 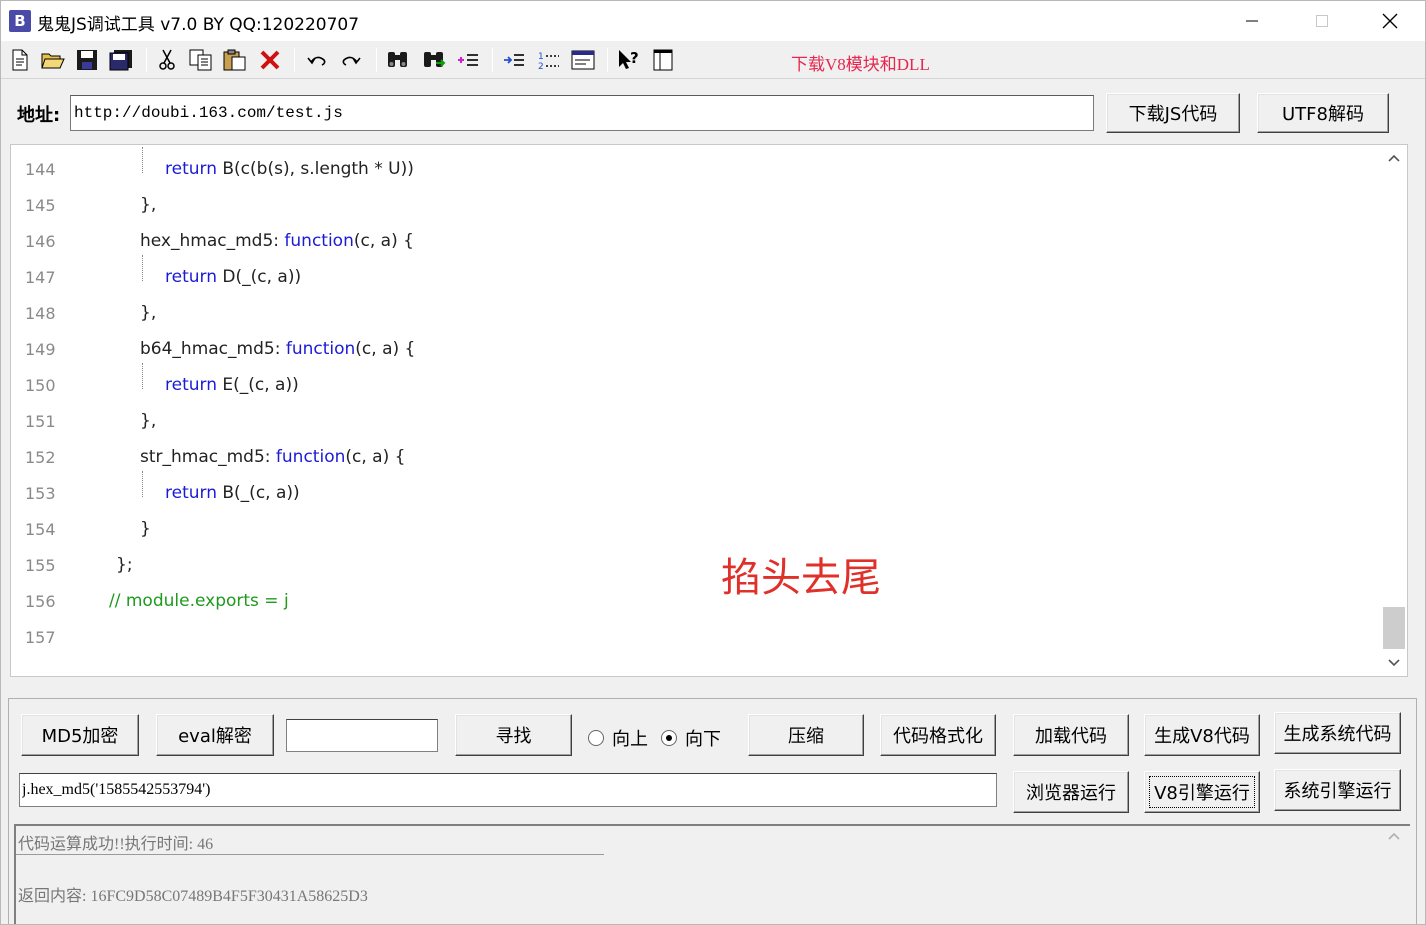 I want to click on copy-button, so click(x=201, y=60).